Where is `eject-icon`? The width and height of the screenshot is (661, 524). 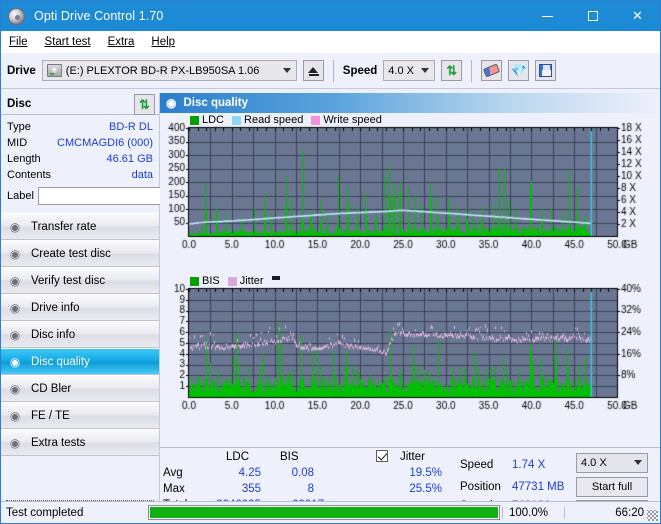 eject-icon is located at coordinates (313, 70).